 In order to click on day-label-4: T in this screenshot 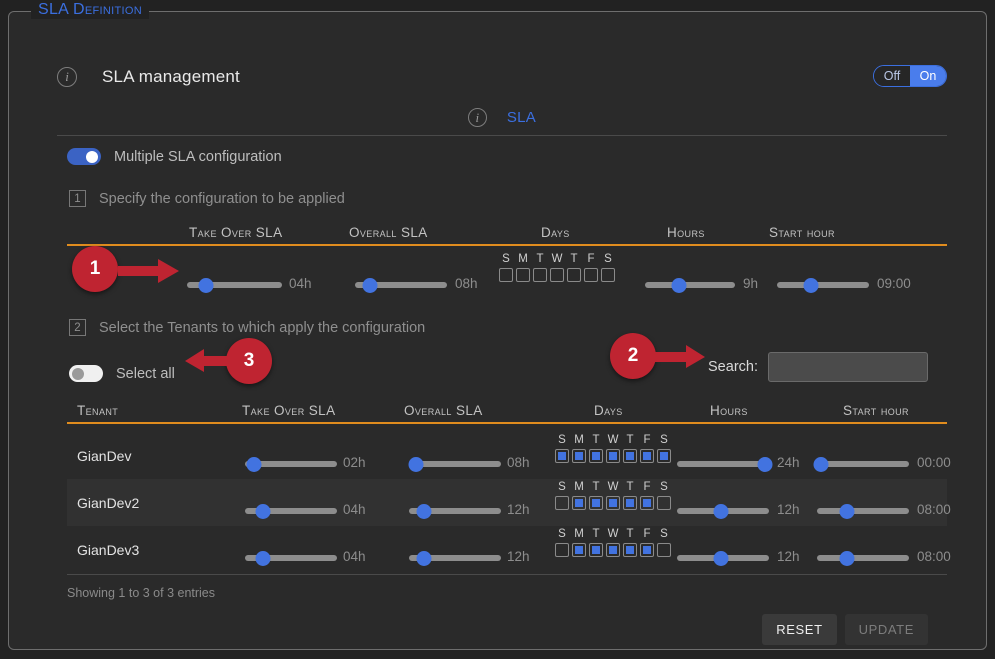, I will do `click(630, 487)`.